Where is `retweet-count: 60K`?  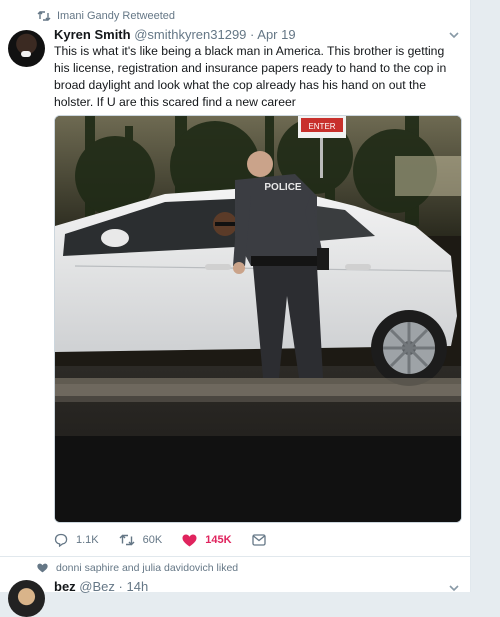
retweet-count: 60K is located at coordinates (152, 540).